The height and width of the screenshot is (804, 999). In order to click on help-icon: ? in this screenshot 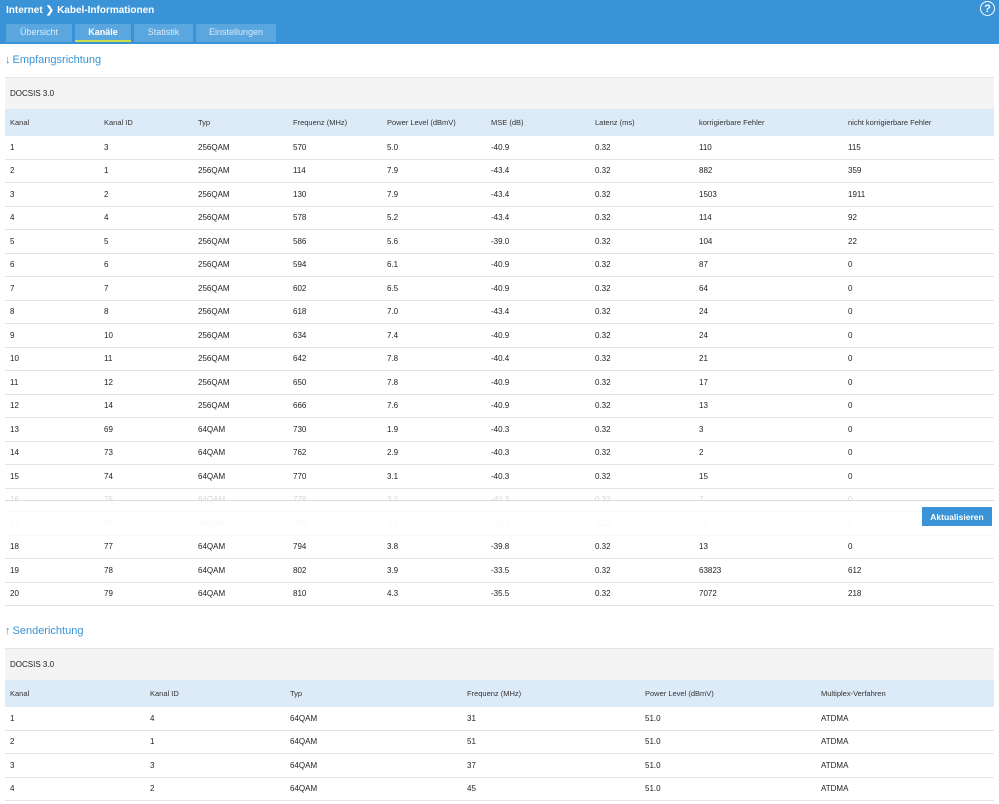, I will do `click(987, 8)`.